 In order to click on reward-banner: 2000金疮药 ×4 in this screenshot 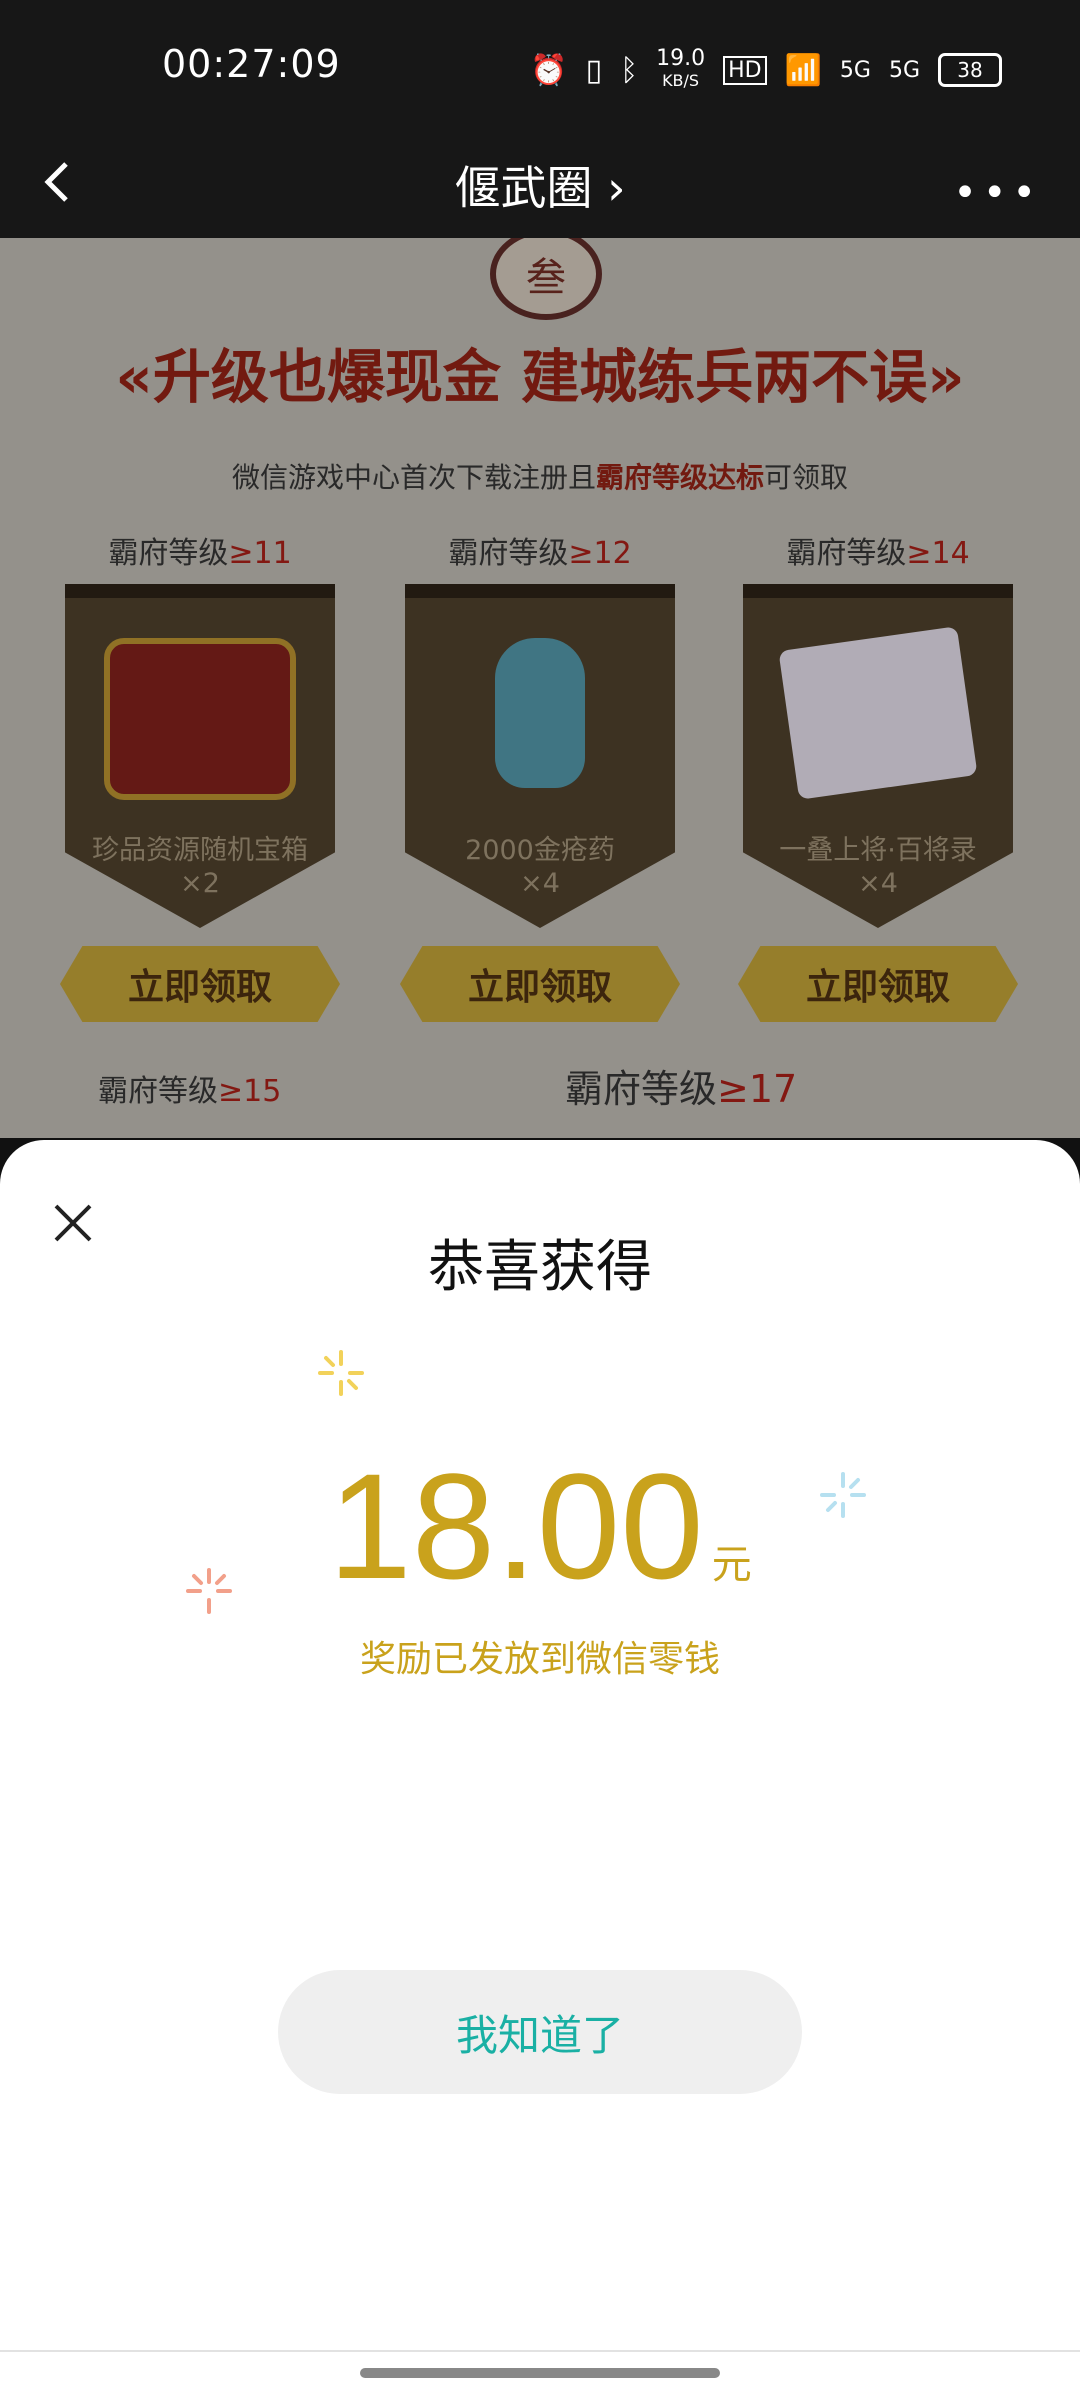, I will do `click(540, 756)`.